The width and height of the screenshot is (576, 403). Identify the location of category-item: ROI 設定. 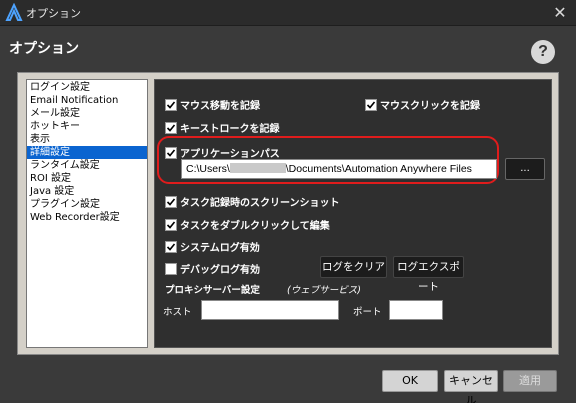
(87, 178).